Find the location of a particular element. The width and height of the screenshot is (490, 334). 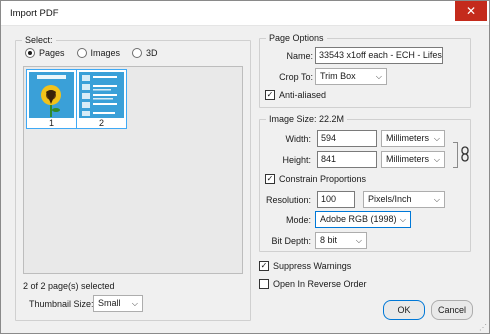

resolution-unit-select: Pixels/Inch ⌵ is located at coordinates (404, 199).